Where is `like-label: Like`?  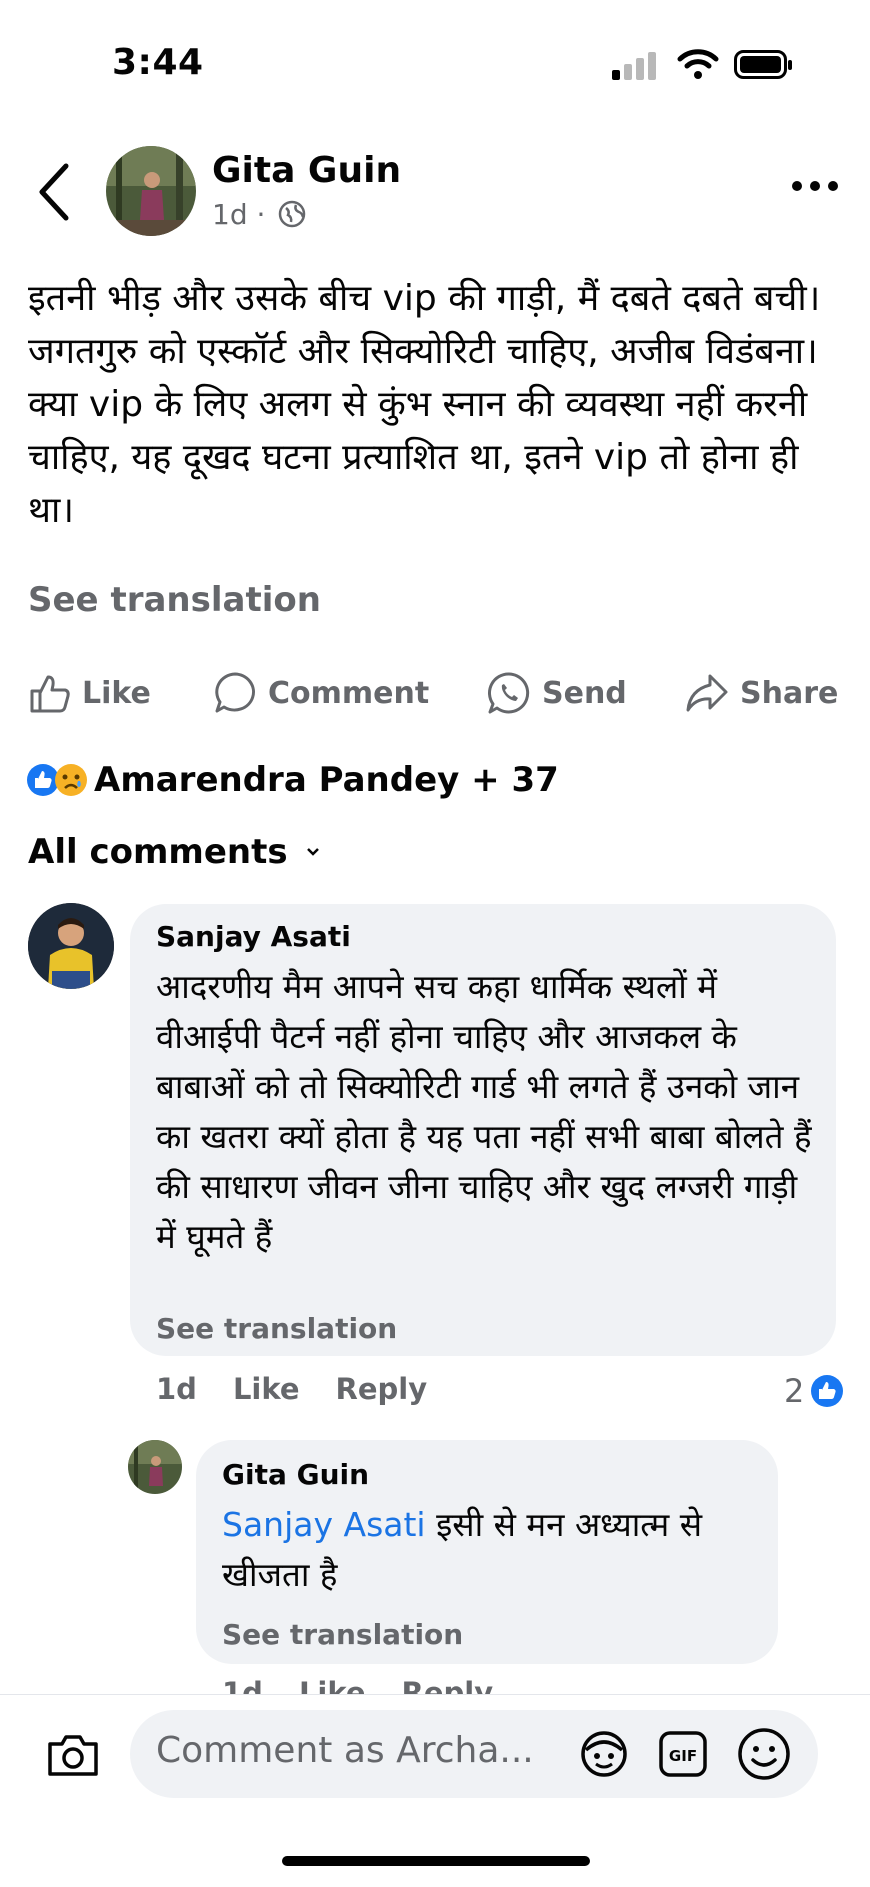 like-label: Like is located at coordinates (116, 693).